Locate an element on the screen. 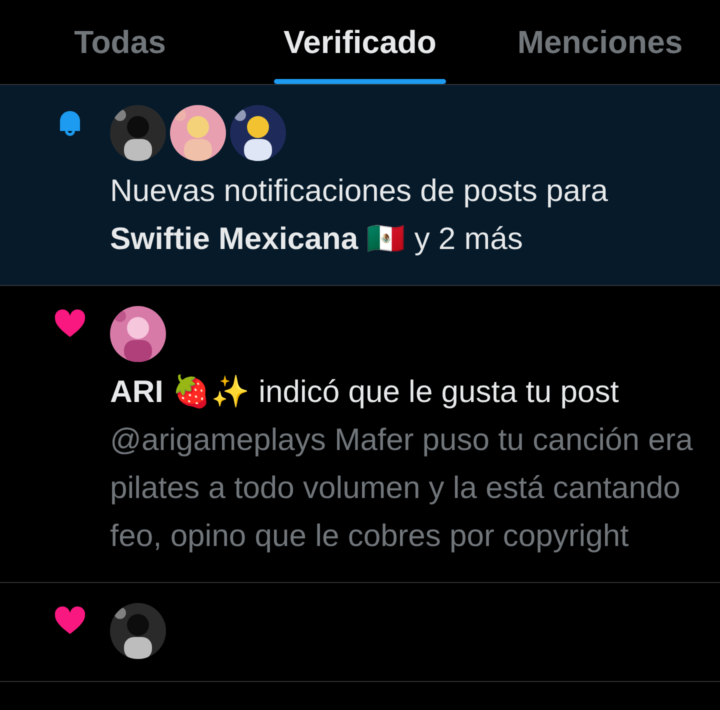 This screenshot has width=720, height=710. notification-text: Nuevas notificaciones de posts para Swiftie Mexicana 🇲🇽 y 2 más is located at coordinates (360, 215).